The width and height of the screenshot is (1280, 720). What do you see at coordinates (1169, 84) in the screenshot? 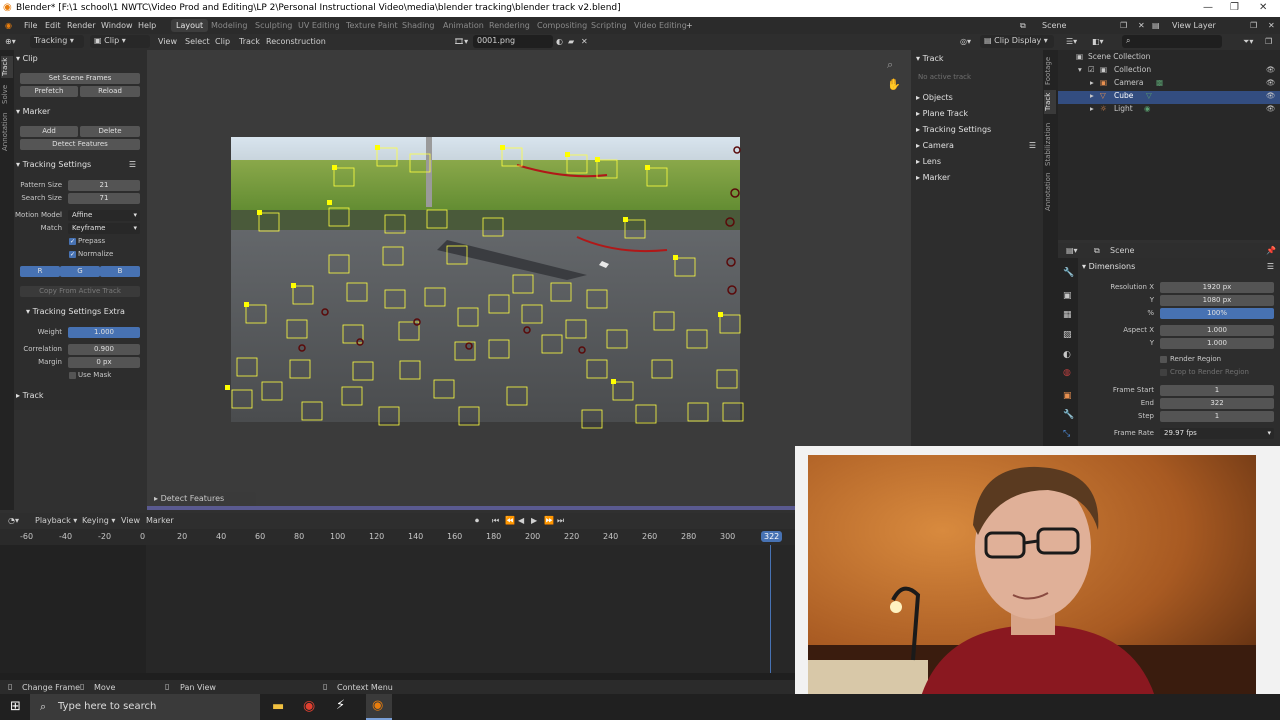
I see `outliner-row-camera: ▸ ▣ Camera ▩ 👁` at bounding box center [1169, 84].